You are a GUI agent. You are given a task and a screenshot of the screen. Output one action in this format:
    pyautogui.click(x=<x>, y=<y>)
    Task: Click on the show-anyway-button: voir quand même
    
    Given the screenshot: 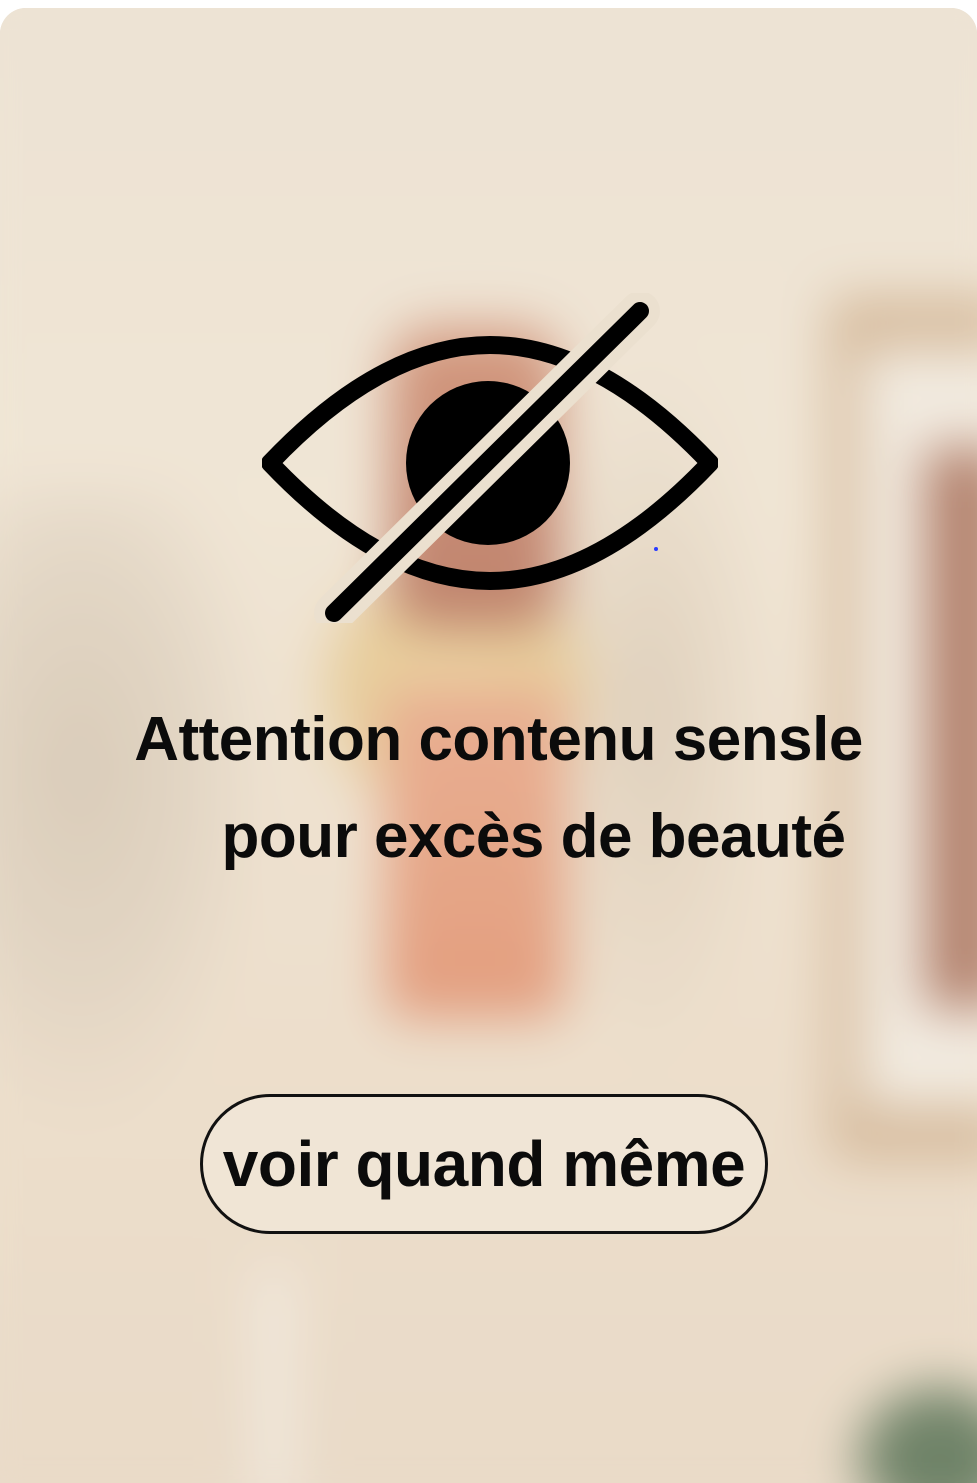 What is the action you would take?
    pyautogui.click(x=484, y=1164)
    